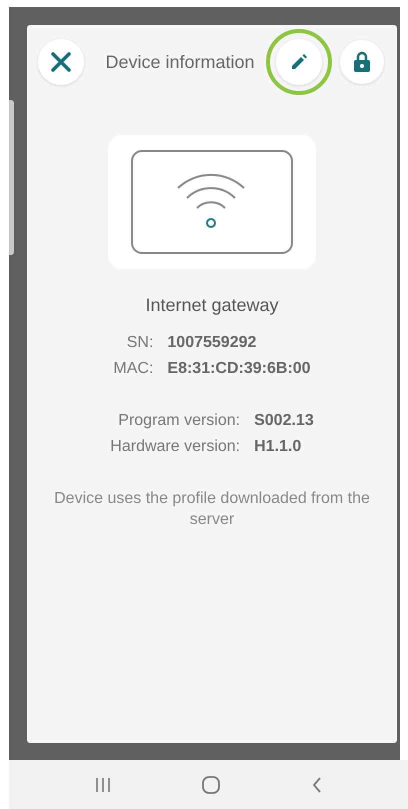 The width and height of the screenshot is (408, 809). I want to click on profile-note: Device uses the profile downloaded from the server, so click(212, 509).